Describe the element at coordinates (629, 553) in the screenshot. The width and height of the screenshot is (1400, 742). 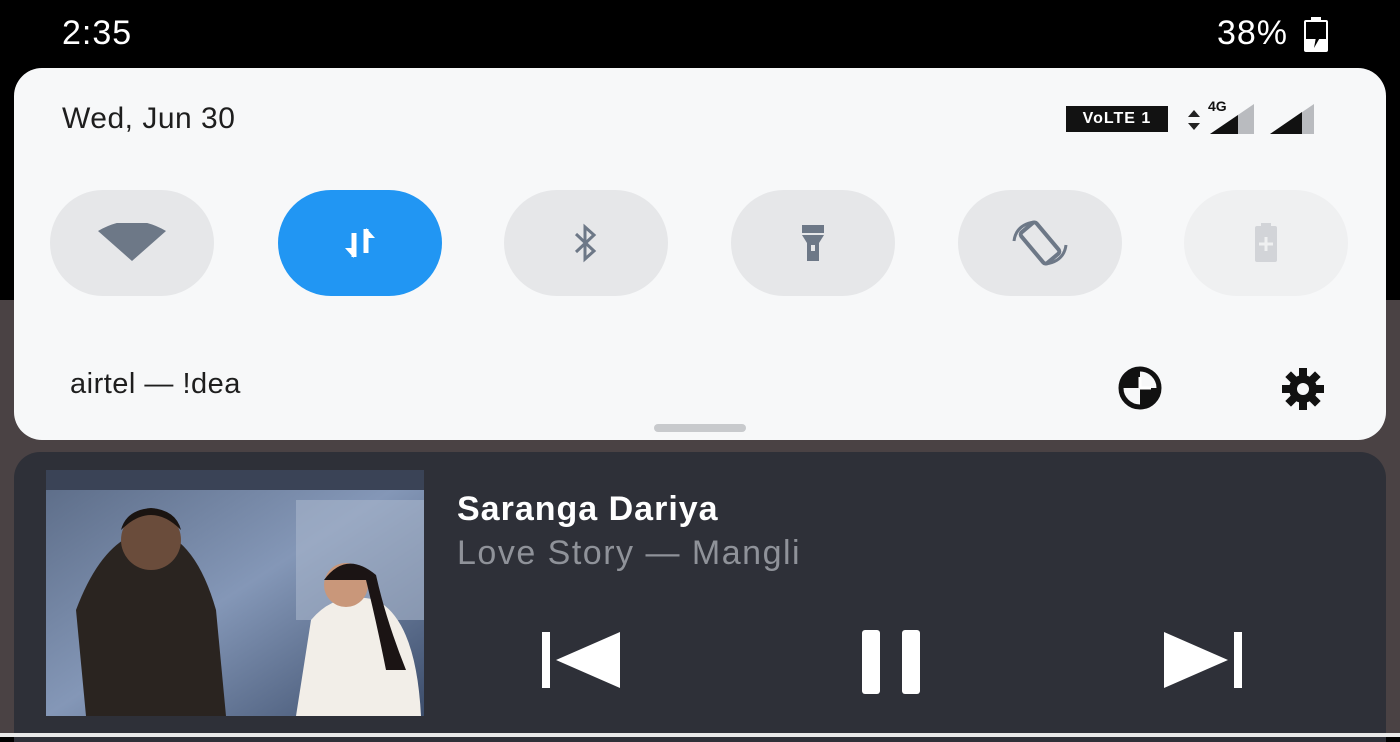
I see `song-artist: Love Story — Mangli` at that location.